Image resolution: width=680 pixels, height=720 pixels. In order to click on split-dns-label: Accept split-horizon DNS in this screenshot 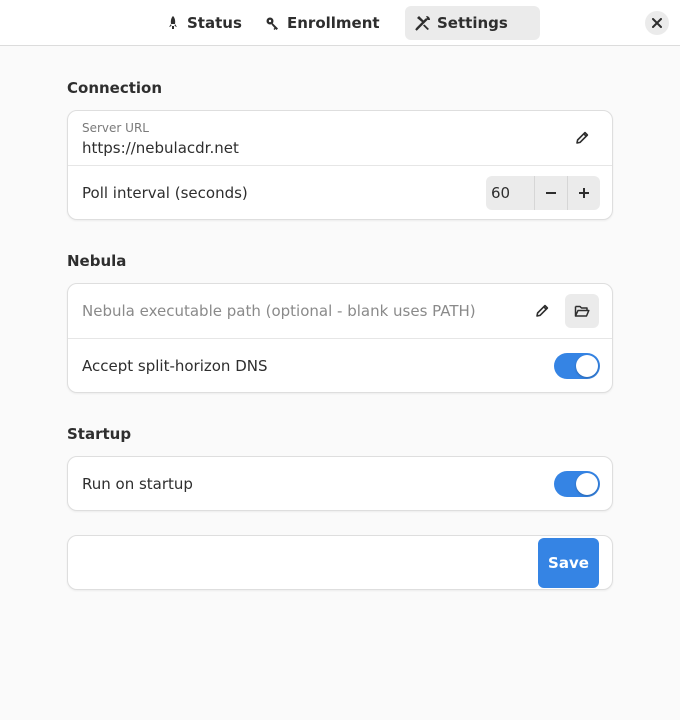, I will do `click(175, 366)`.